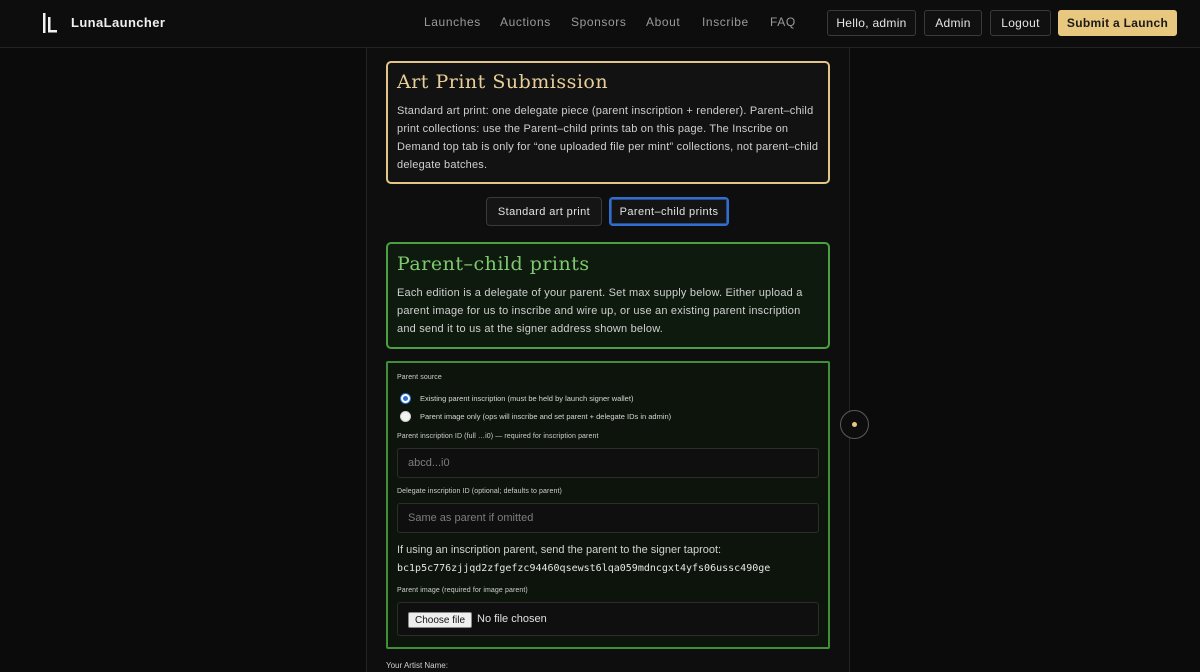  I want to click on parent-child-title: Parent–child prints, so click(493, 264).